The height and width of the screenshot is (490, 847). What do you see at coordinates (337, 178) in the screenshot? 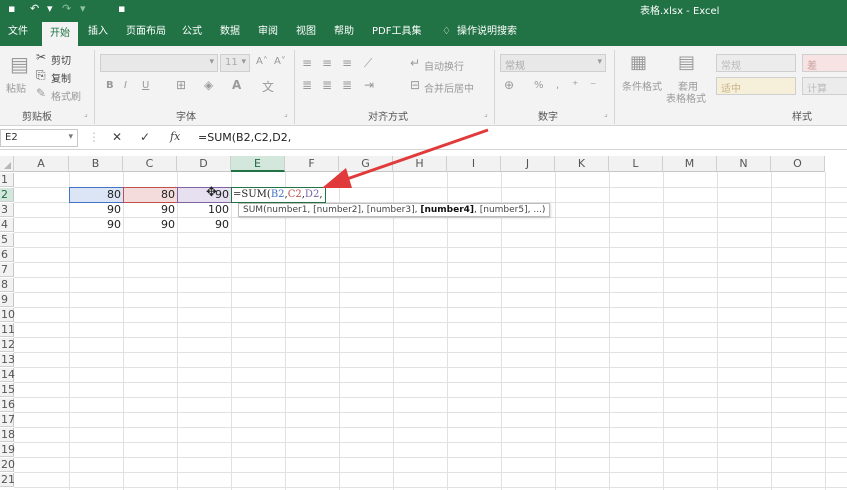
I see `arrow-head` at bounding box center [337, 178].